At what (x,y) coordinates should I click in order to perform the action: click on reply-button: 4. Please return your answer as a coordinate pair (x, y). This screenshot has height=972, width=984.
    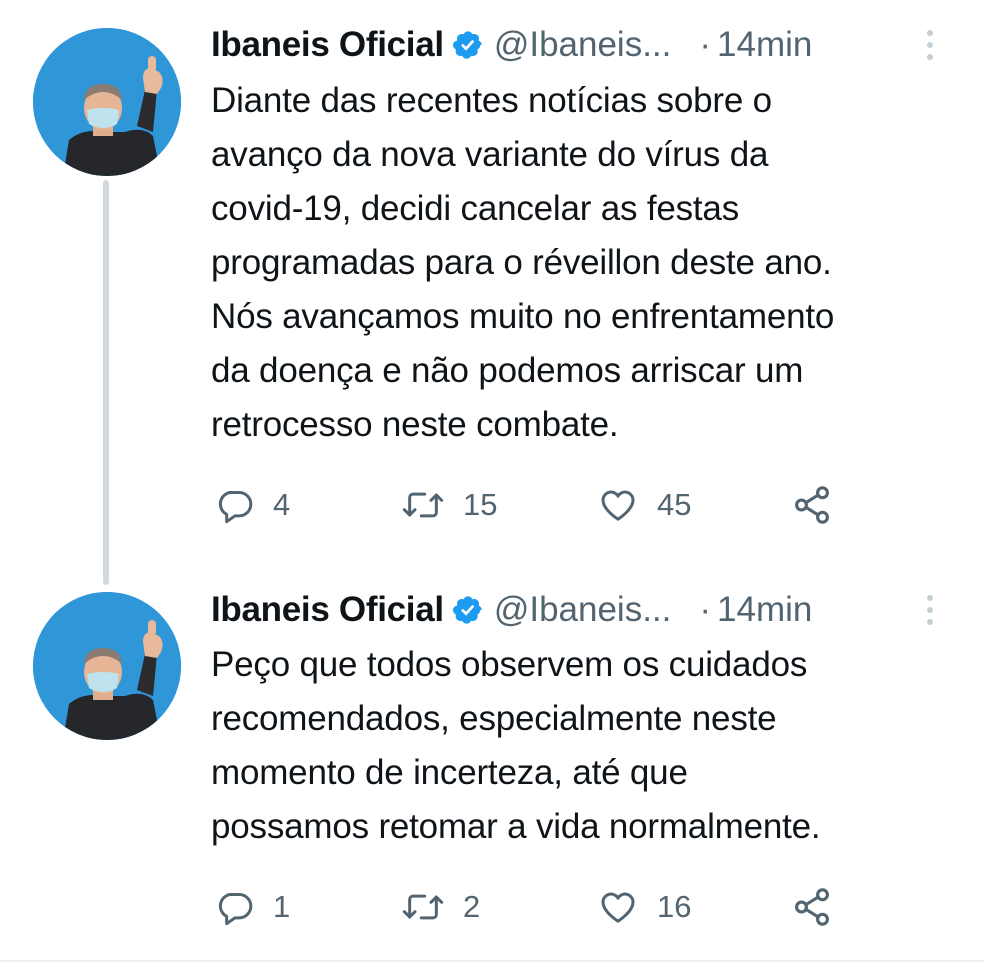
    Looking at the image, I should click on (252, 505).